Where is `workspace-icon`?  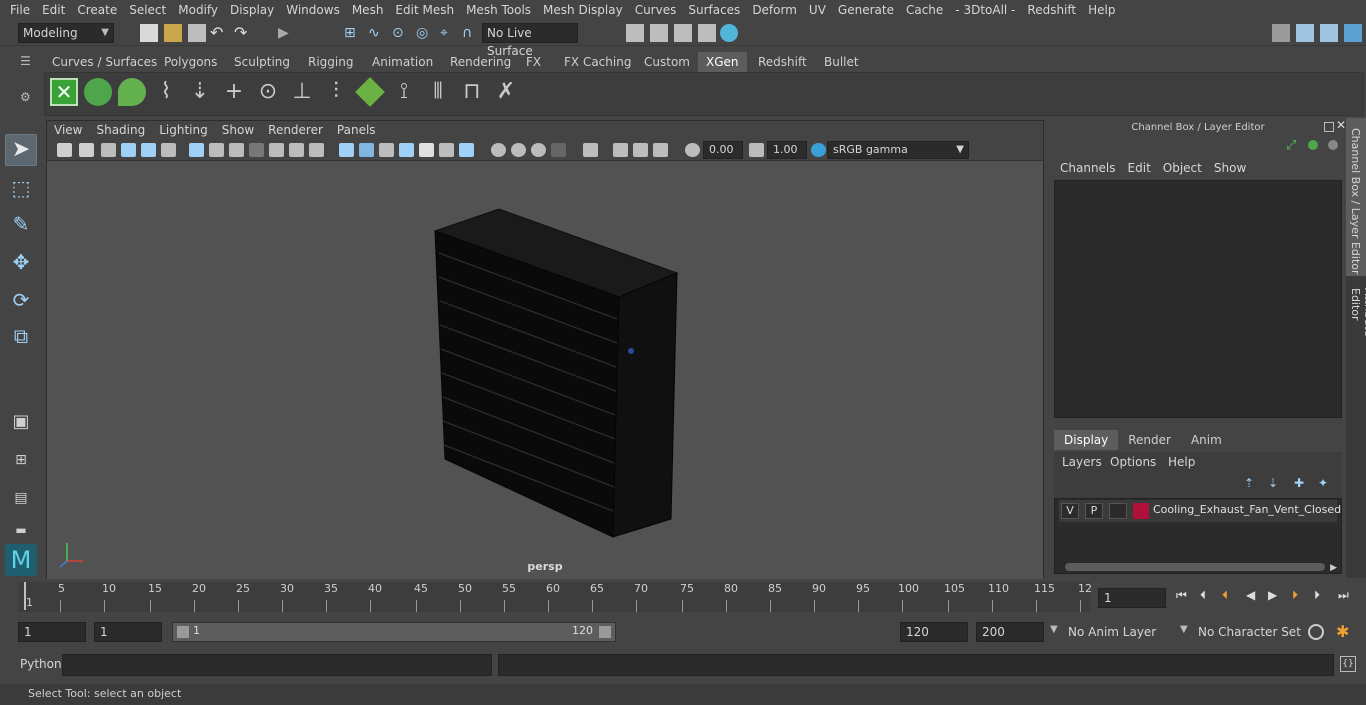 workspace-icon is located at coordinates (1281, 33).